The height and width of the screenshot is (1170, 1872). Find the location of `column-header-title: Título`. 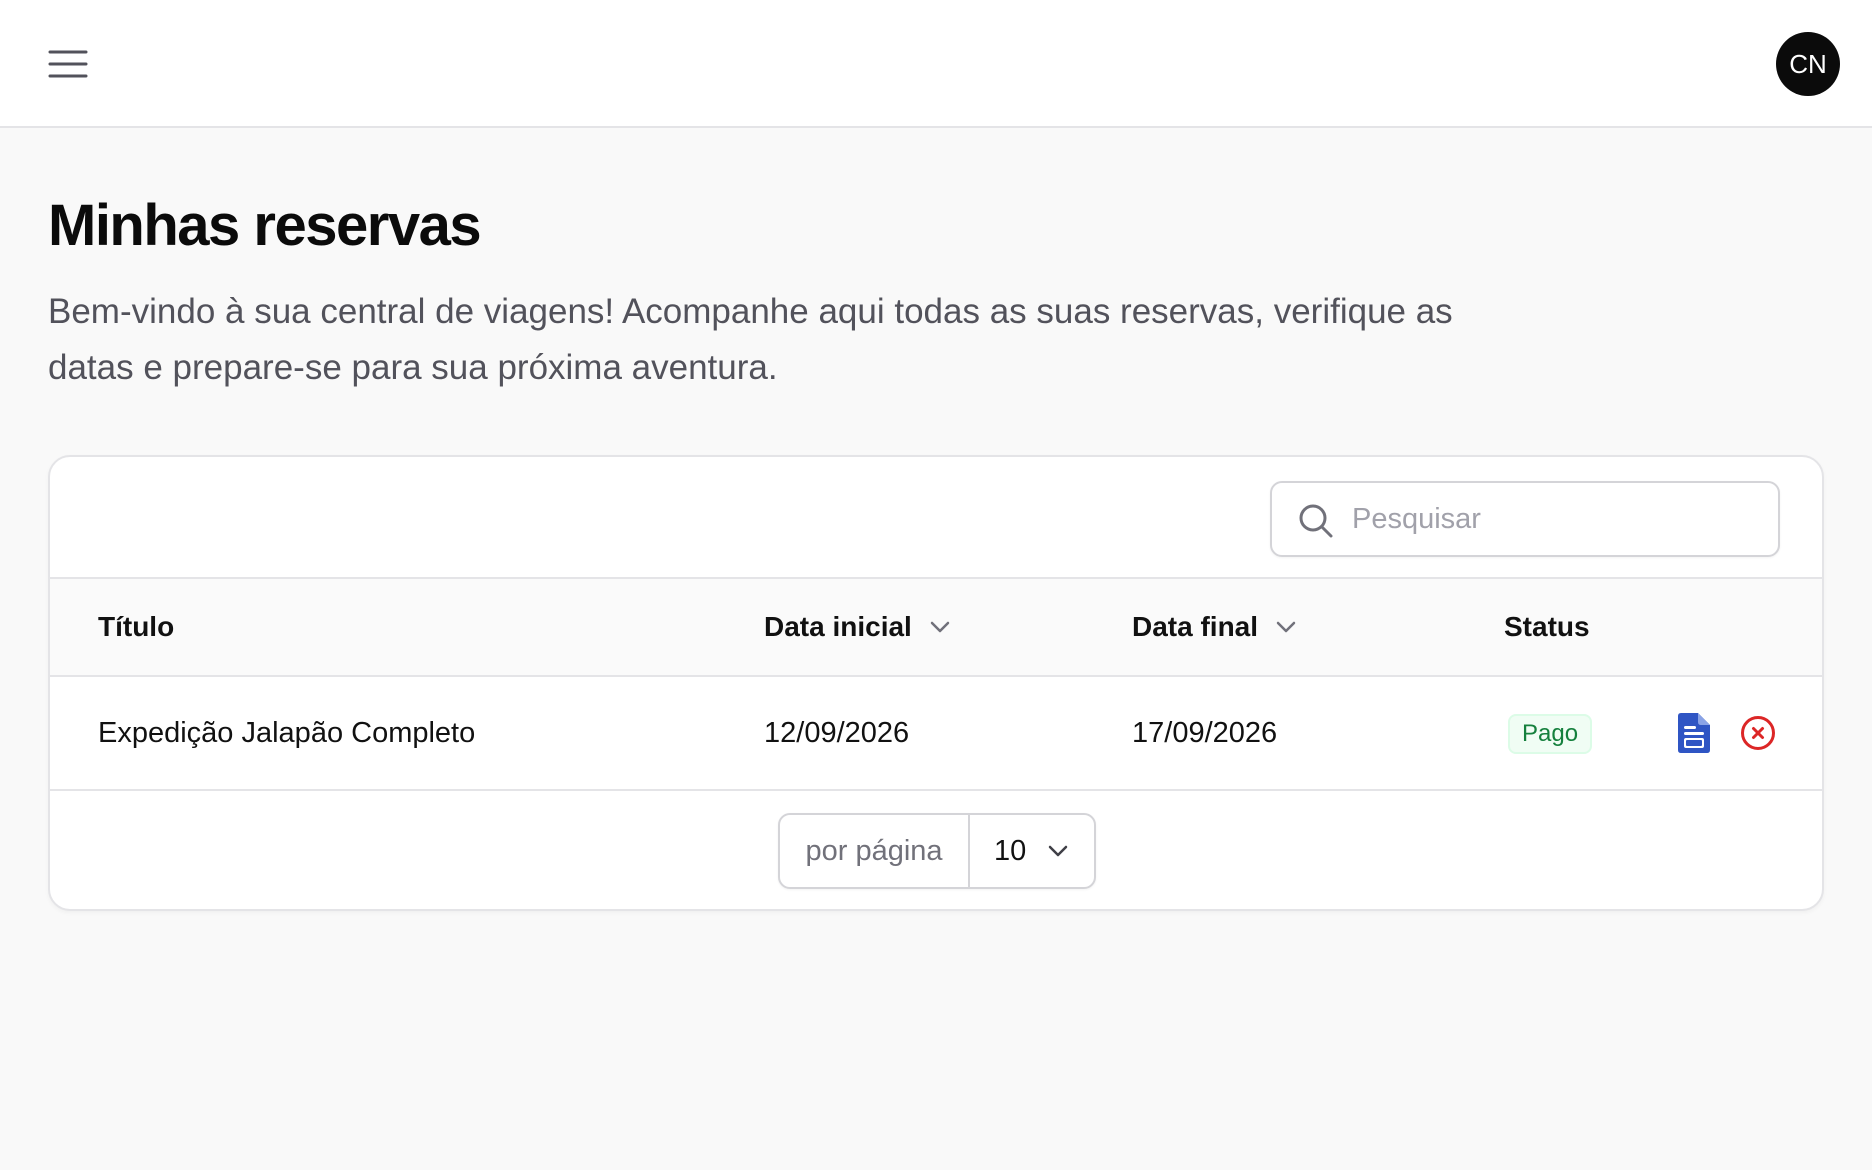

column-header-title: Título is located at coordinates (136, 627).